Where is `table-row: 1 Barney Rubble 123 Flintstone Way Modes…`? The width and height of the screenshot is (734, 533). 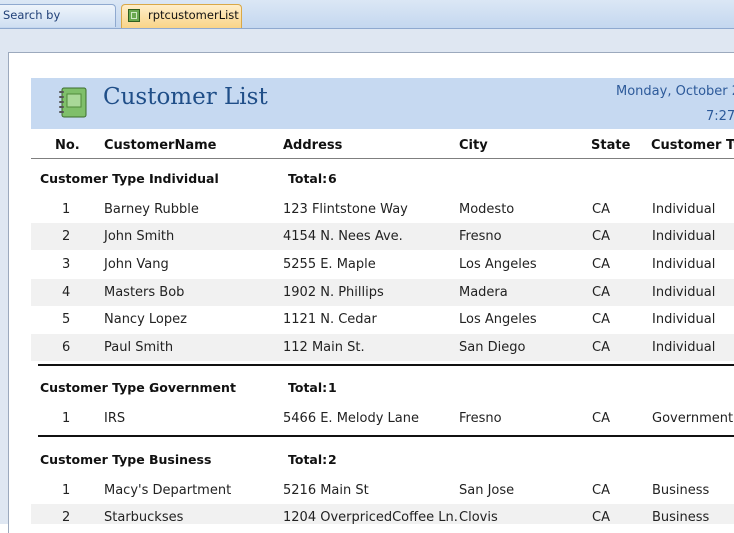 table-row: 1 Barney Rubble 123 Flintstone Way Modes… is located at coordinates (382, 209).